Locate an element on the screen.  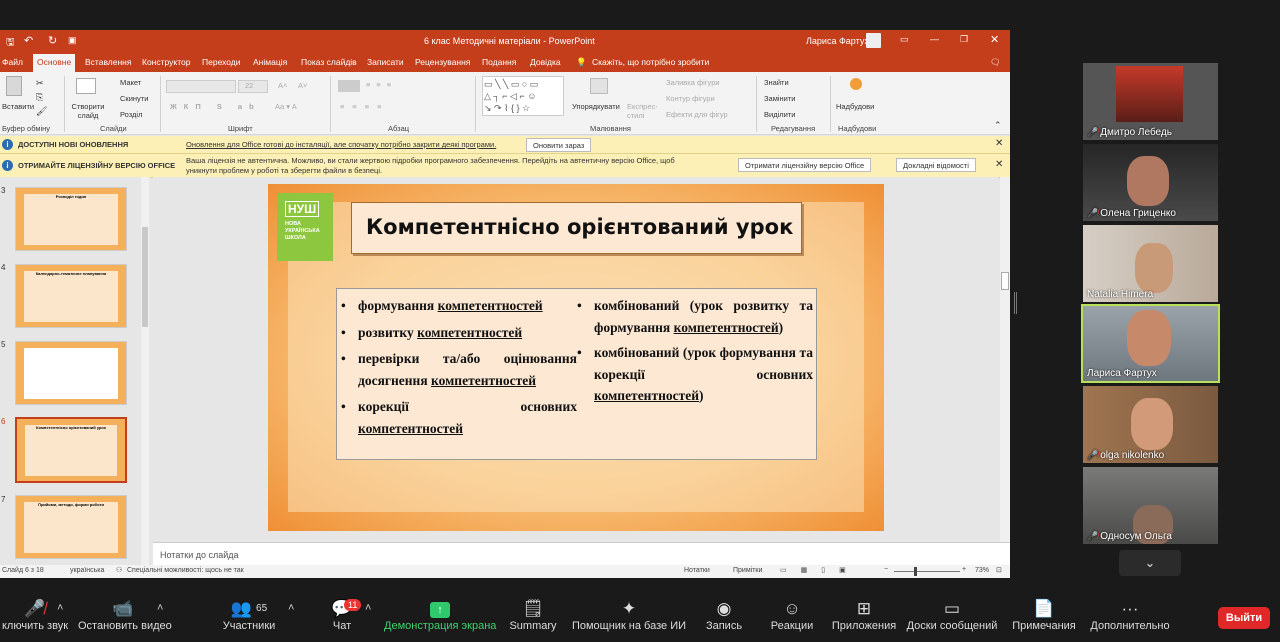
tab-view: Подання is located at coordinates (499, 62).